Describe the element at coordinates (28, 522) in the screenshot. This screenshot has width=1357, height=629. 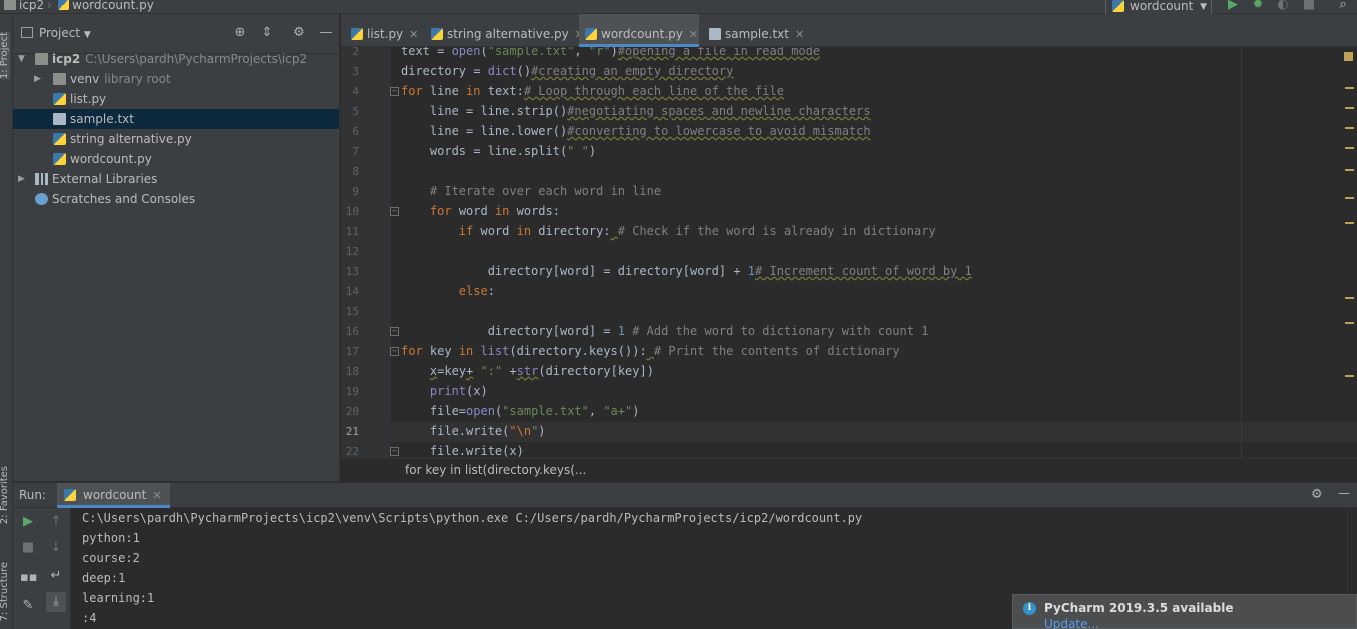
I see `rerun-icon: ▶` at that location.